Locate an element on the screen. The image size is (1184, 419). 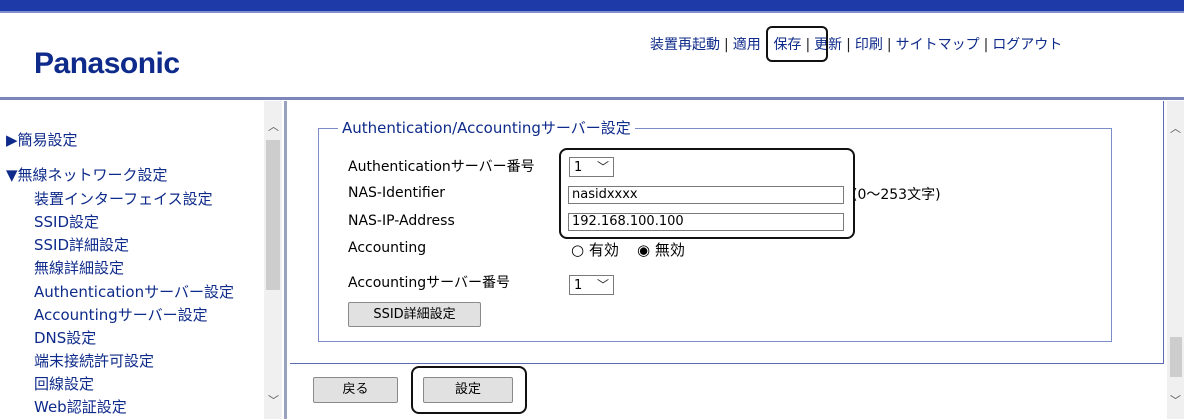
submit-highlight-box is located at coordinates (469, 390).